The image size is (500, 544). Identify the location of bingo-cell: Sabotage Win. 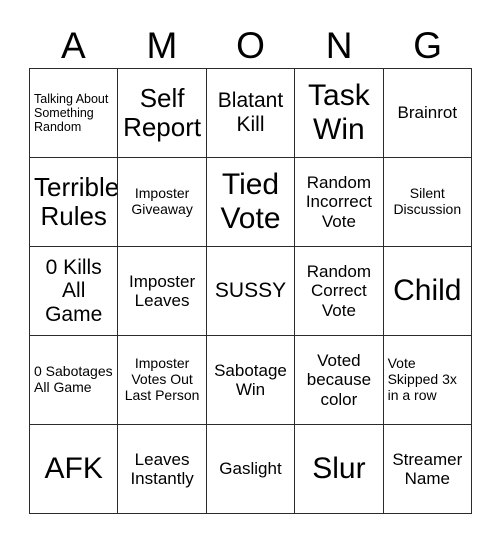
(251, 380).